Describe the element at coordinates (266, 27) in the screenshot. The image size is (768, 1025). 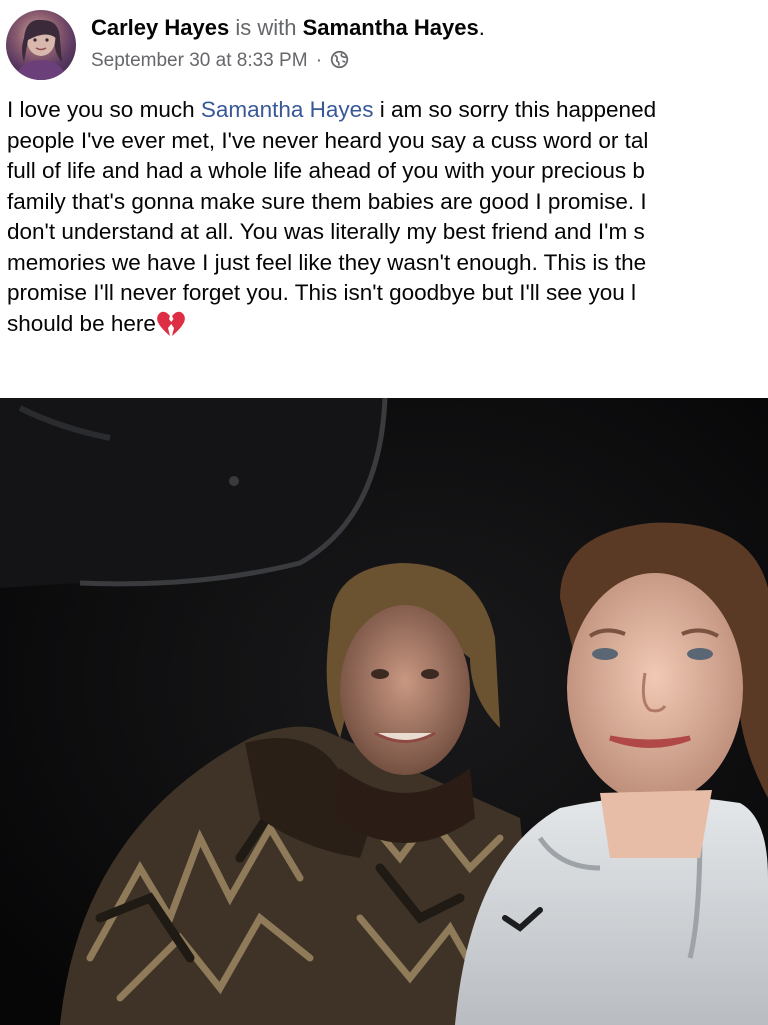
I see `with-text: is with` at that location.